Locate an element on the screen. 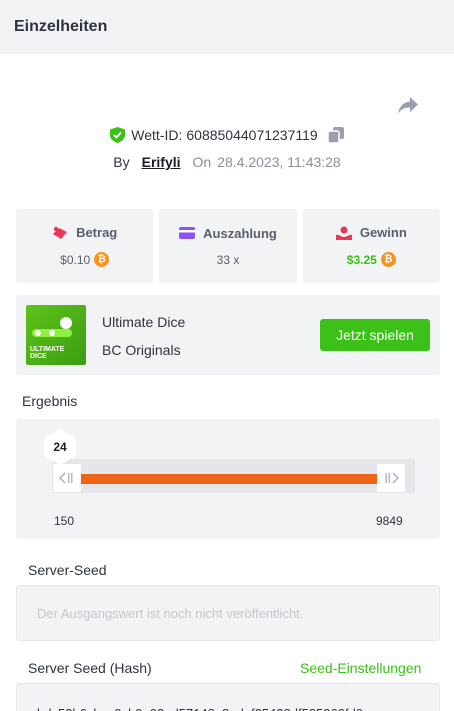 This screenshot has height=711, width=454. user-link: Erifyli is located at coordinates (161, 162).